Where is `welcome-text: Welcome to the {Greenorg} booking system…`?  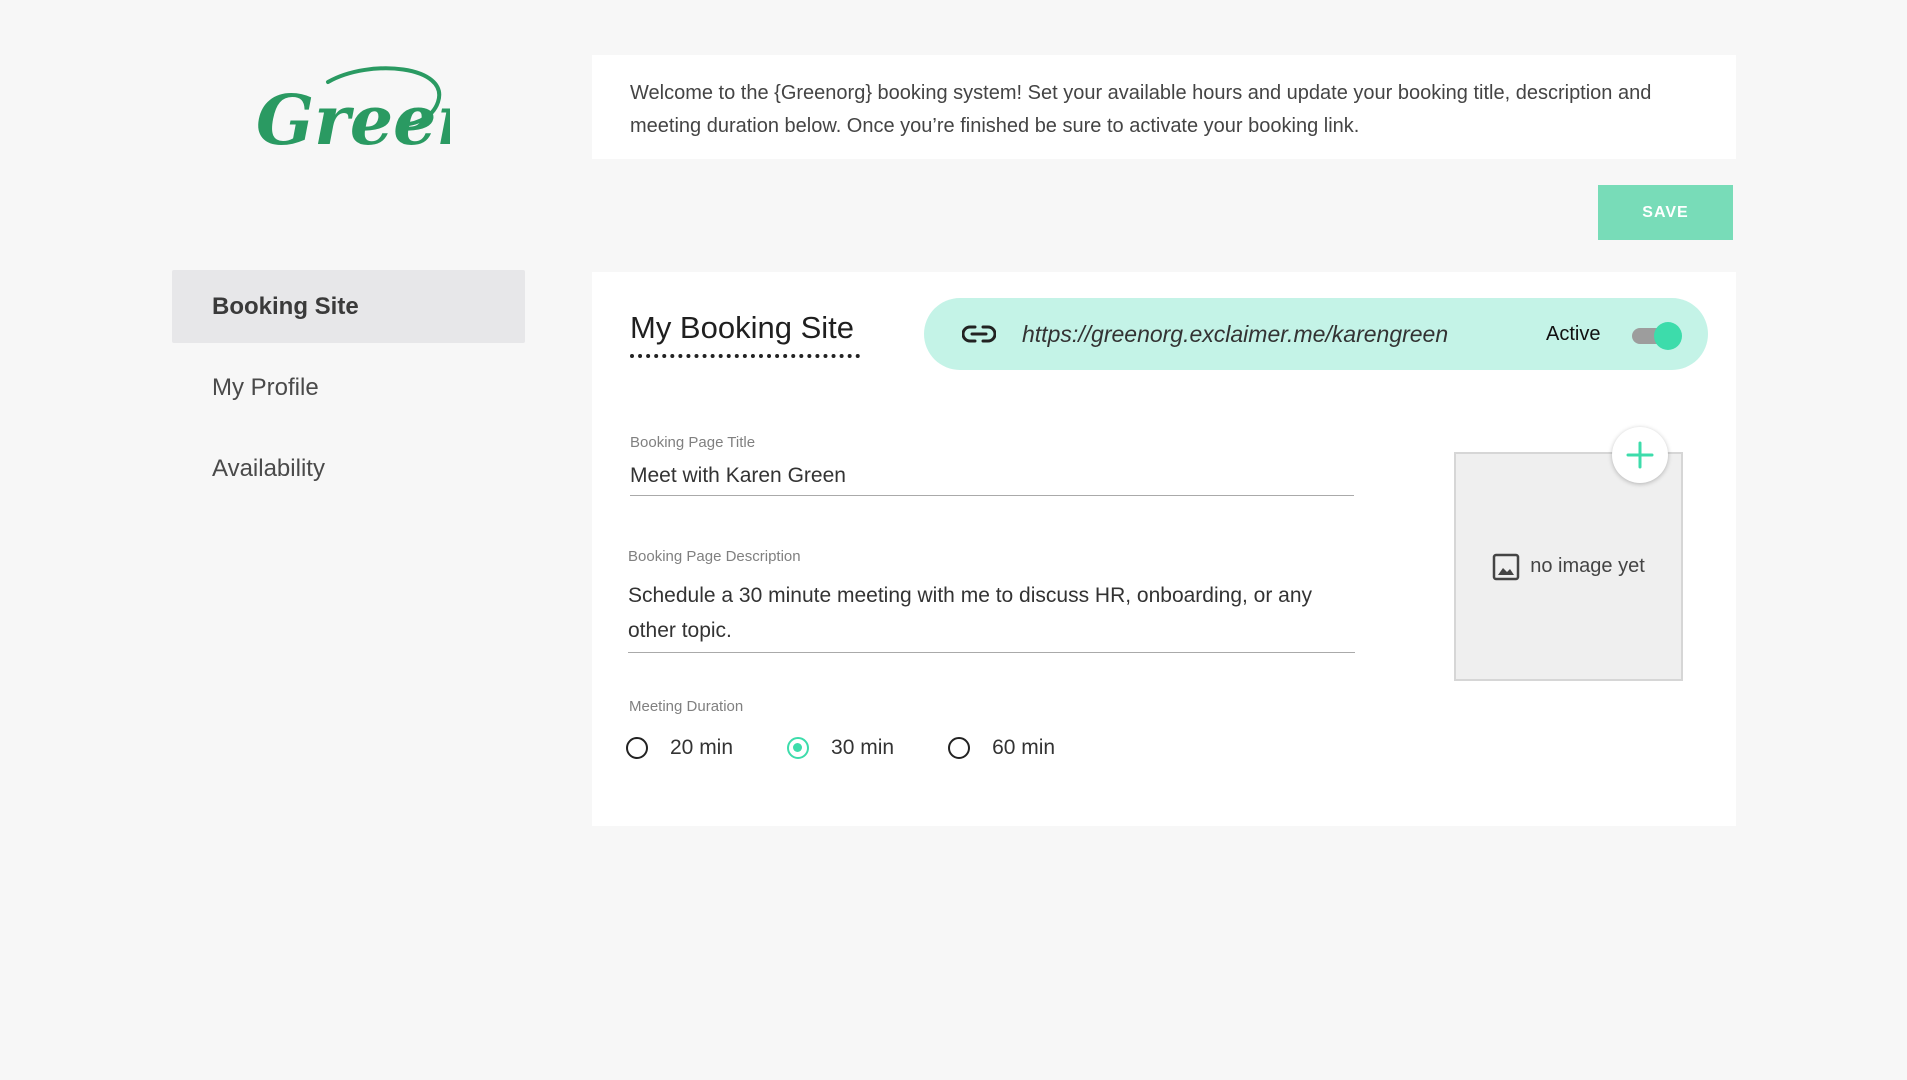 welcome-text: Welcome to the {Greenorg} booking system… is located at coordinates (1141, 109).